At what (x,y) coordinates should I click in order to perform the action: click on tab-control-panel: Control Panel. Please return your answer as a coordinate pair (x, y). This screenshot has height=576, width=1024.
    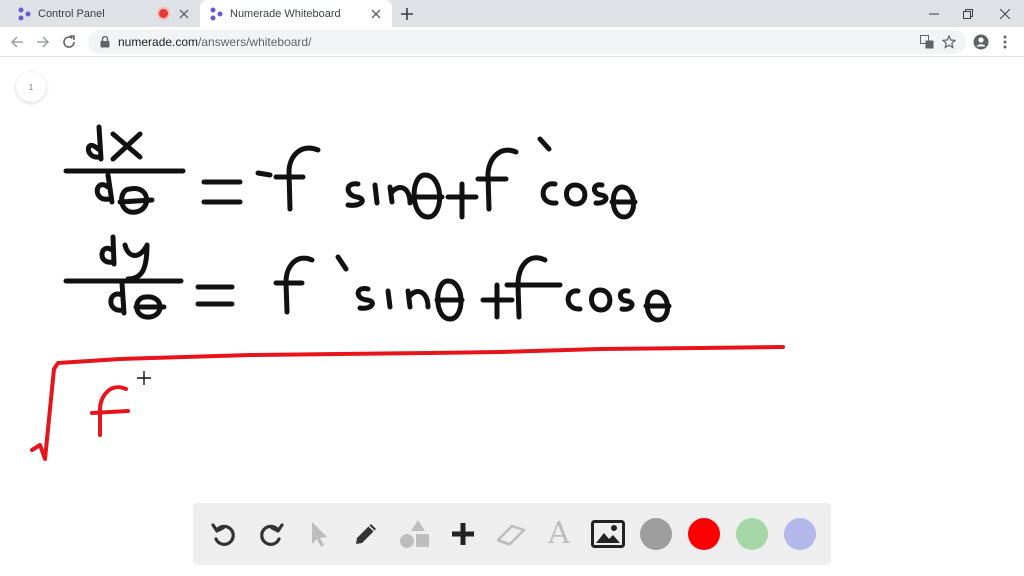
    Looking at the image, I should click on (104, 13).